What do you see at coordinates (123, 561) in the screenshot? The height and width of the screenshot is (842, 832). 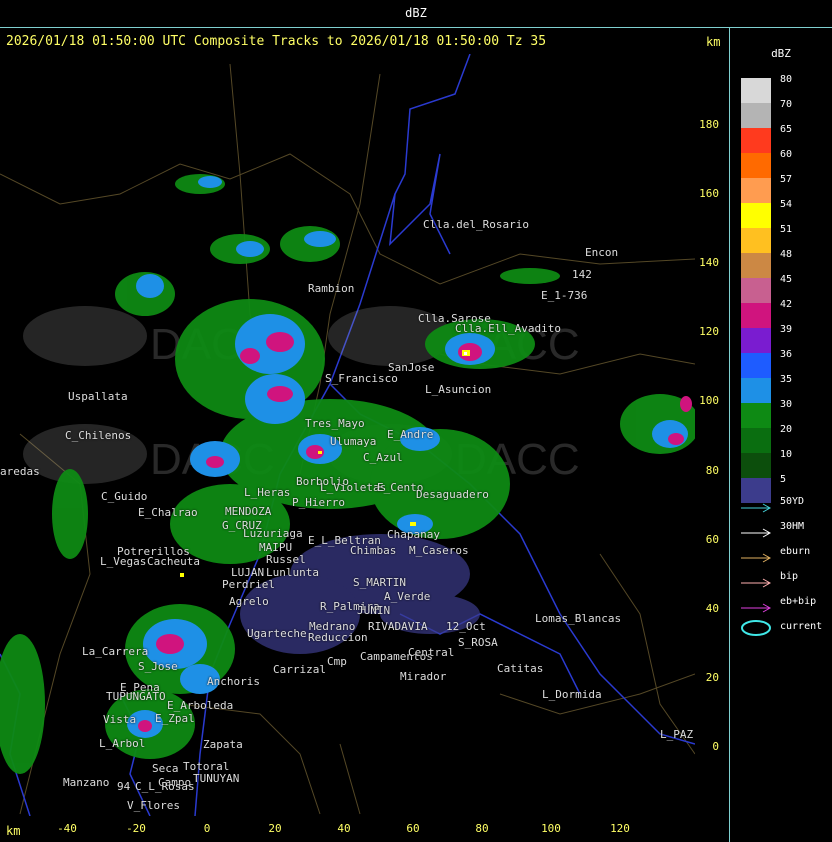 I see `place-label: L_Vegas` at bounding box center [123, 561].